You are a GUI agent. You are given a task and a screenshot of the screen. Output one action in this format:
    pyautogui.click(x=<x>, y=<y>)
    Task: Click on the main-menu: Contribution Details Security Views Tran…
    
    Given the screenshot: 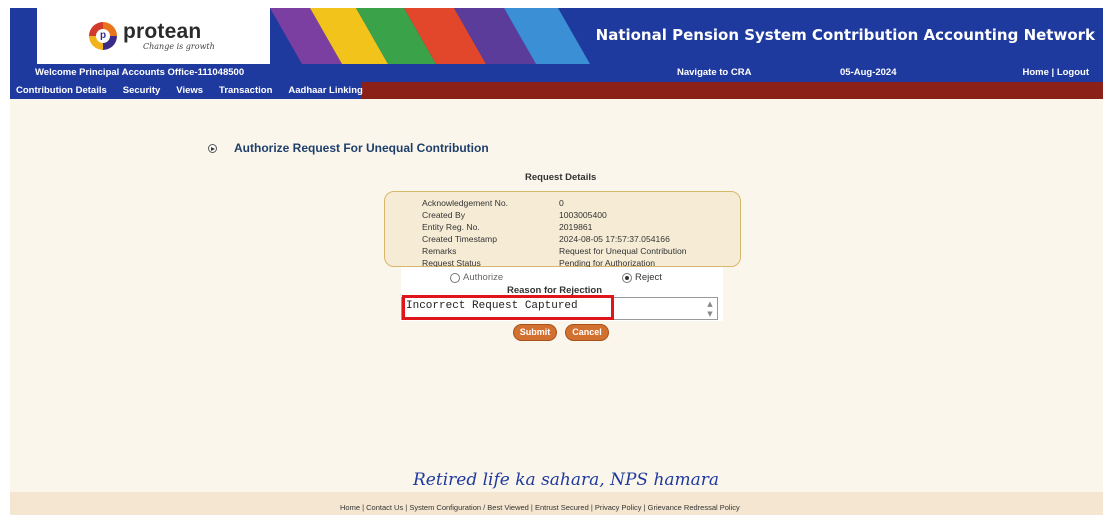 What is the action you would take?
    pyautogui.click(x=186, y=90)
    